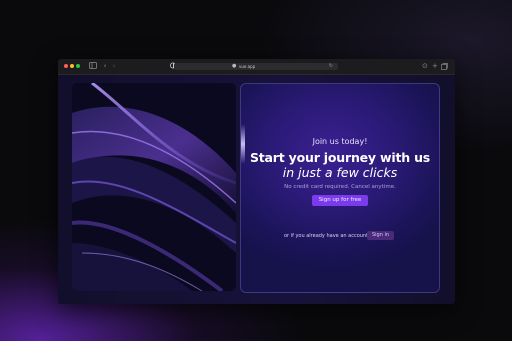 This screenshot has height=341, width=512. What do you see at coordinates (340, 200) in the screenshot?
I see `signup-button: Sign up for free` at bounding box center [340, 200].